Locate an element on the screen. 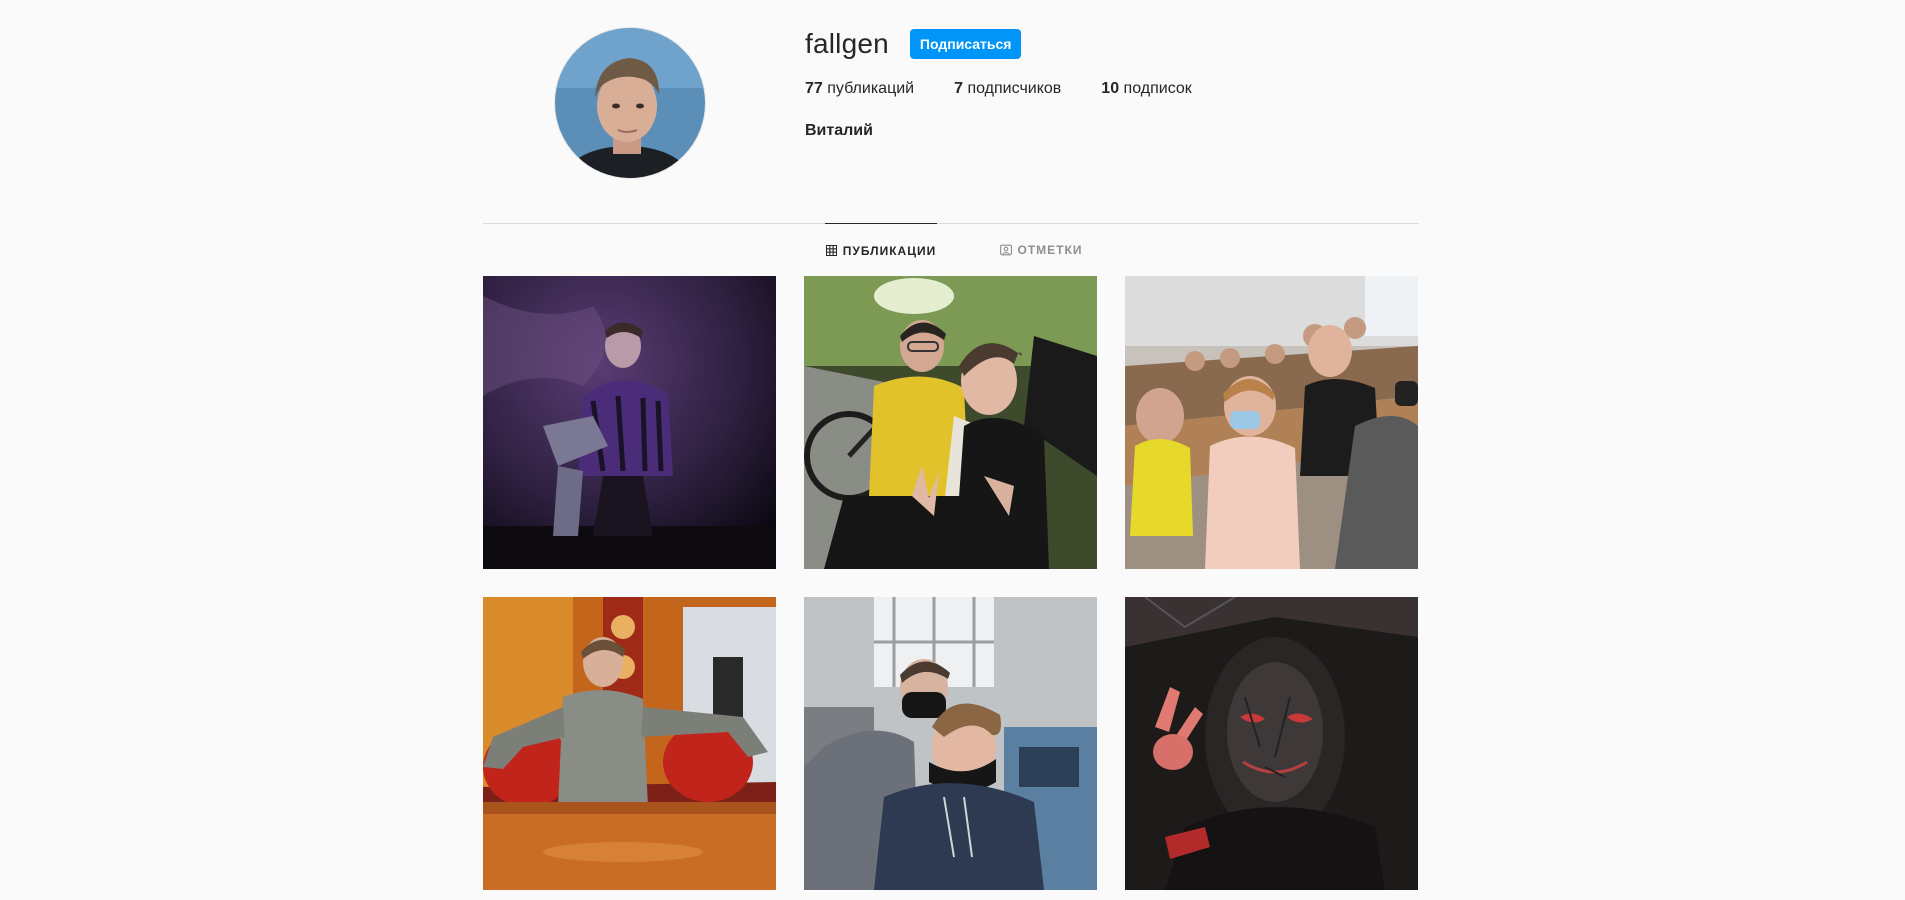 This screenshot has width=1905, height=900. username: fallgen is located at coordinates (847, 43).